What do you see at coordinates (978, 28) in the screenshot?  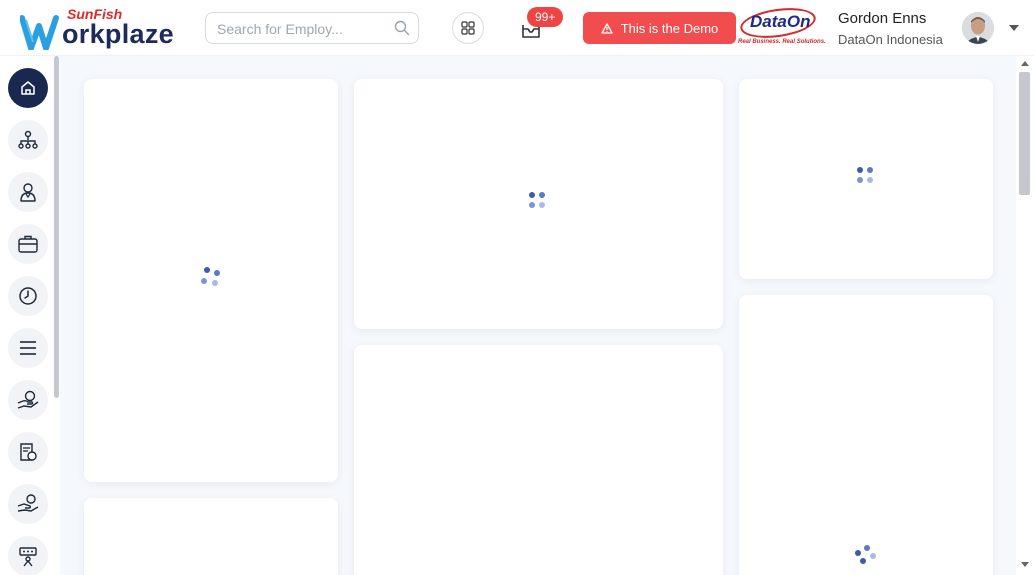 I see `avatar` at bounding box center [978, 28].